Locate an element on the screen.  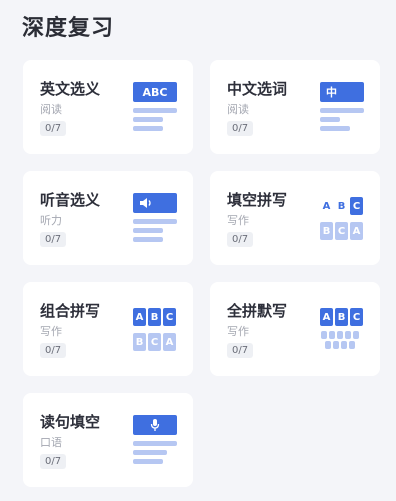
card-title: 组合拼写 is located at coordinates (70, 311).